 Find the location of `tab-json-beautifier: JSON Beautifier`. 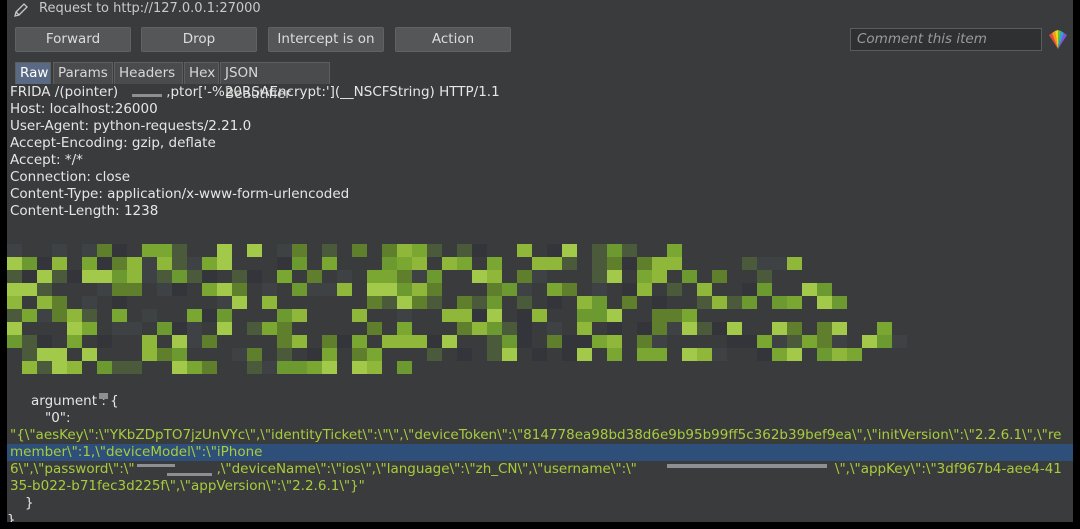

tab-json-beautifier: JSON Beautifier is located at coordinates (275, 82).